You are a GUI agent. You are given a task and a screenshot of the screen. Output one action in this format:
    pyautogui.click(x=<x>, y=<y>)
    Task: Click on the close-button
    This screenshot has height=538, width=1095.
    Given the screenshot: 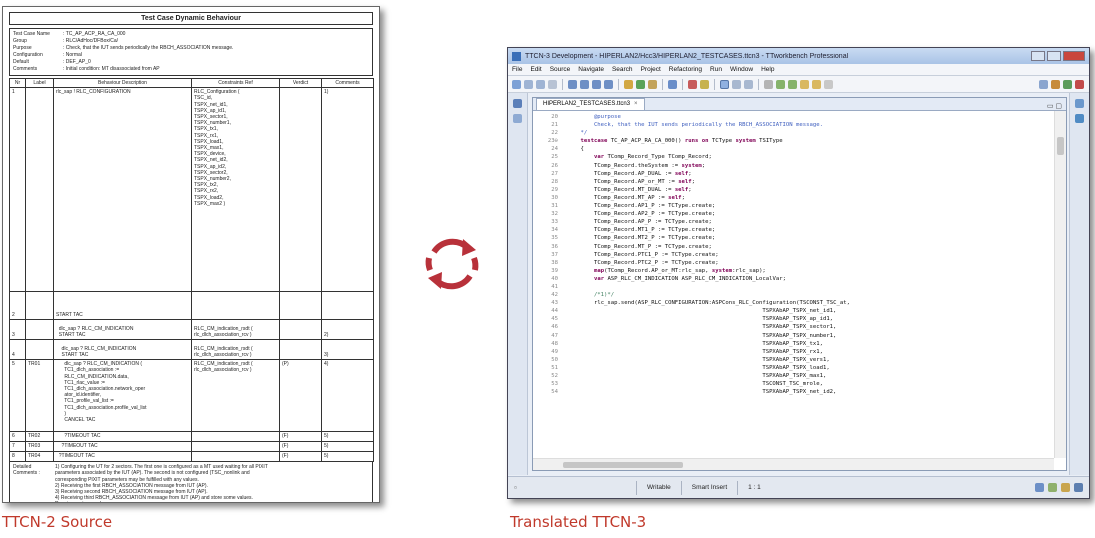 What is the action you would take?
    pyautogui.click(x=1074, y=56)
    